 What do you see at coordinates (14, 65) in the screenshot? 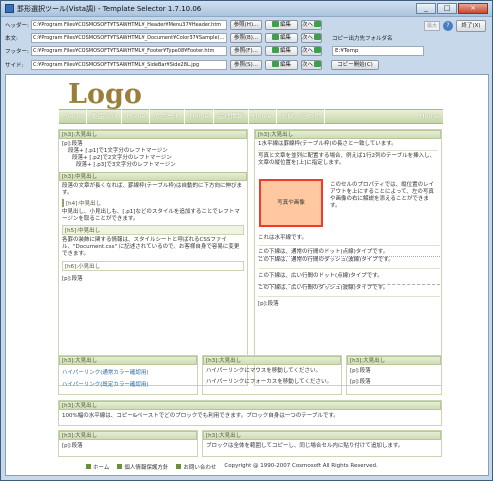
I see `side-label: サイド:` at bounding box center [14, 65].